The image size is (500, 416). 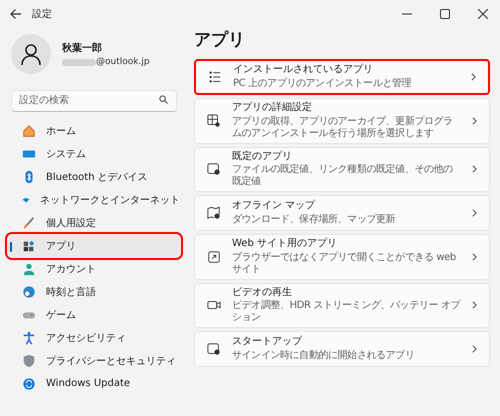 I want to click on sidebar-item: 時刻と言語, so click(x=94, y=291).